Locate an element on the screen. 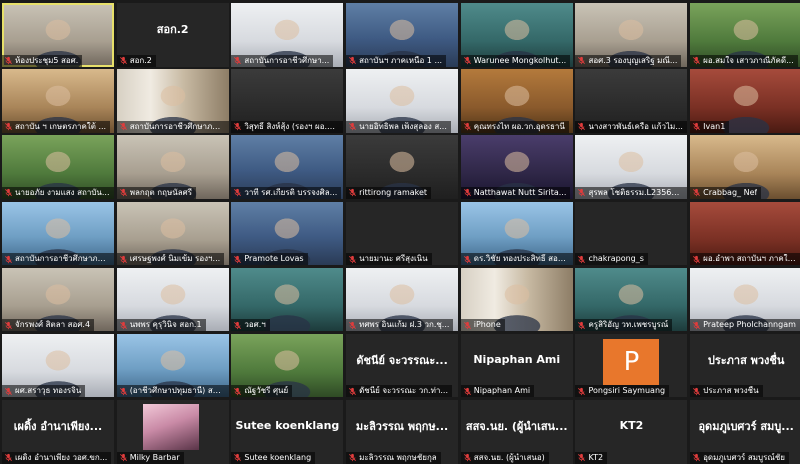 This screenshot has height=464, width=800. participant-tile: (อาชีวศึกษาปทุมธานี) สอก.2 is located at coordinates (172, 365).